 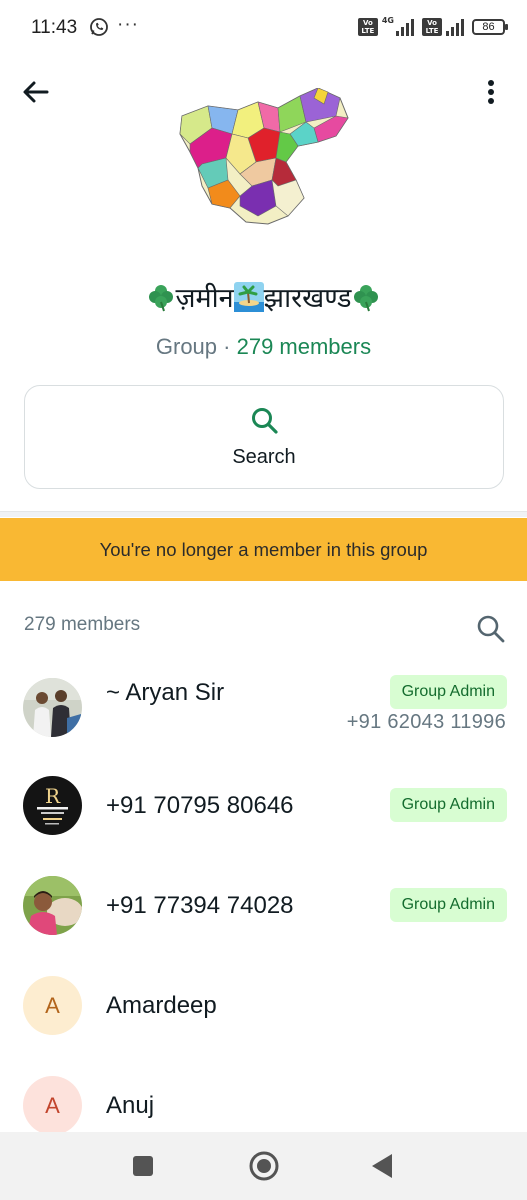 What do you see at coordinates (54, 27) in the screenshot?
I see `status-time: 11:43` at bounding box center [54, 27].